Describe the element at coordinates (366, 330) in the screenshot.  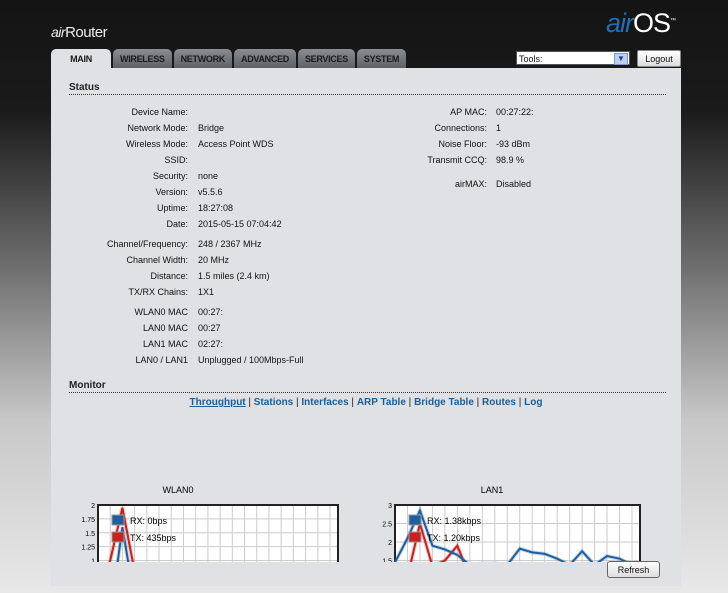
I see `status-row: LAN0 MAC 00:27` at that location.